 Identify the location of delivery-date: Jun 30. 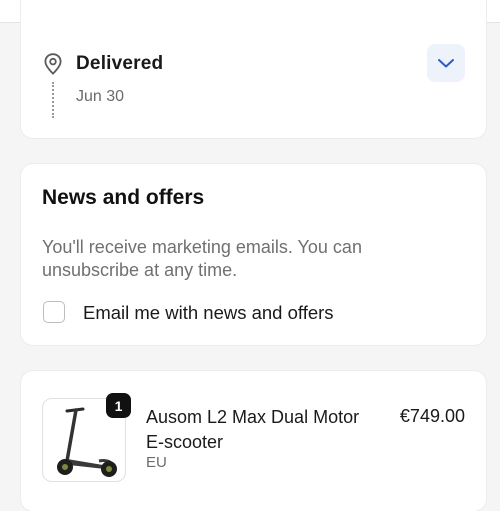
(100, 96).